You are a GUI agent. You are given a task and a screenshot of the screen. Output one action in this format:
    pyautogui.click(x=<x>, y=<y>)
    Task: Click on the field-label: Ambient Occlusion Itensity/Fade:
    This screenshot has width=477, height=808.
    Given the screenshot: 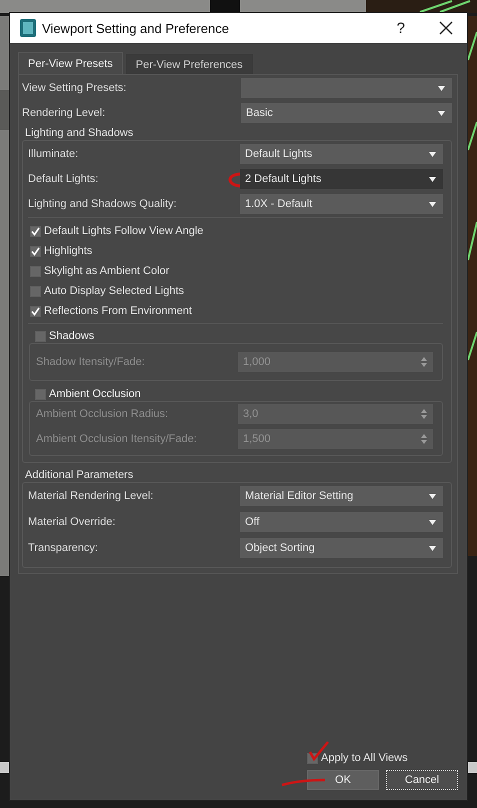 What is the action you would take?
    pyautogui.click(x=116, y=439)
    